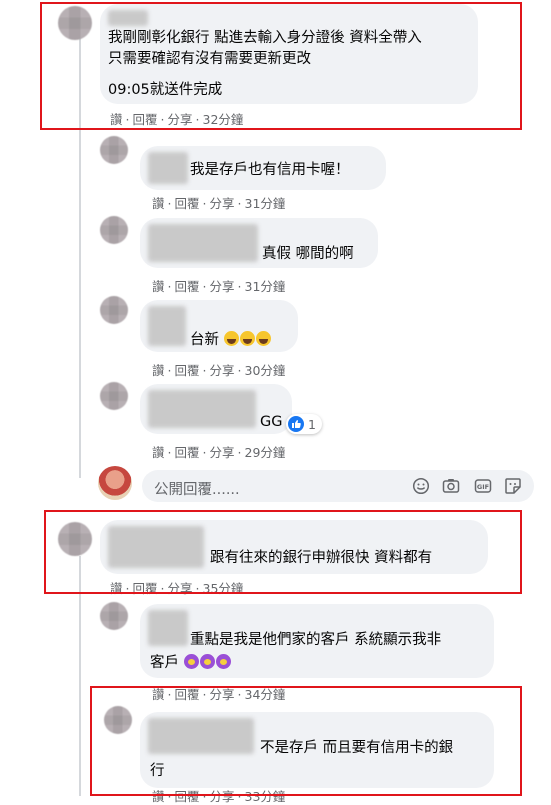 This screenshot has height=805, width=551. Describe the element at coordinates (513, 486) in the screenshot. I see `sticker-icon` at that location.